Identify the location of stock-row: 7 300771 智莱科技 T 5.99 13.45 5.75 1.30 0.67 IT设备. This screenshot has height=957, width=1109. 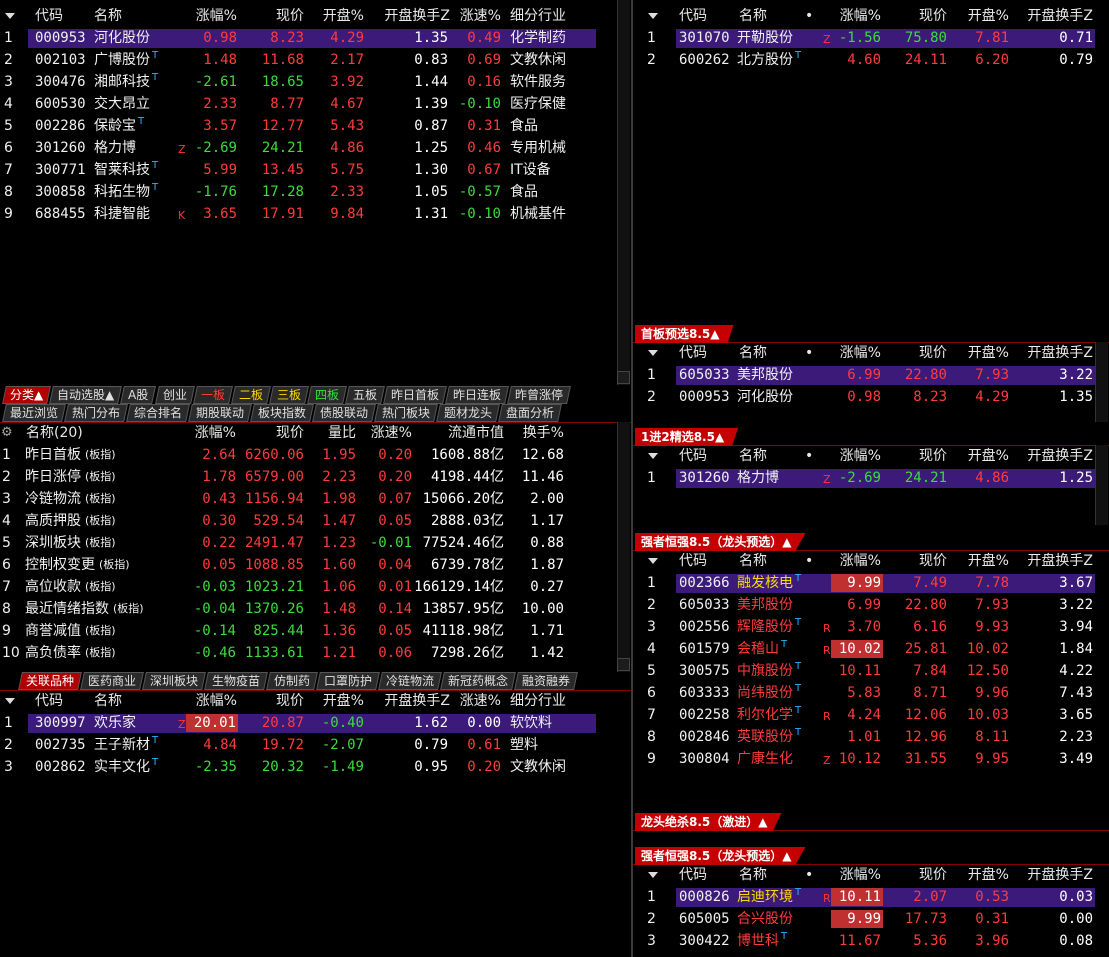
(315, 170).